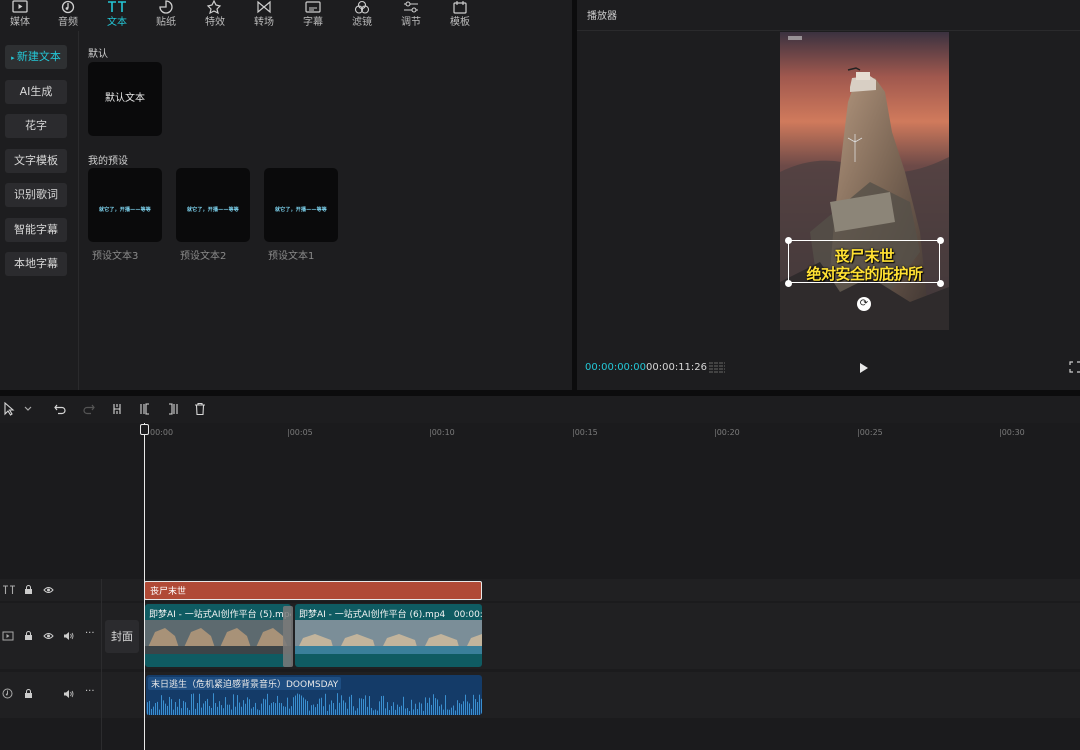 The image size is (1080, 750). What do you see at coordinates (1074, 367) in the screenshot?
I see `fullscreen-icon` at bounding box center [1074, 367].